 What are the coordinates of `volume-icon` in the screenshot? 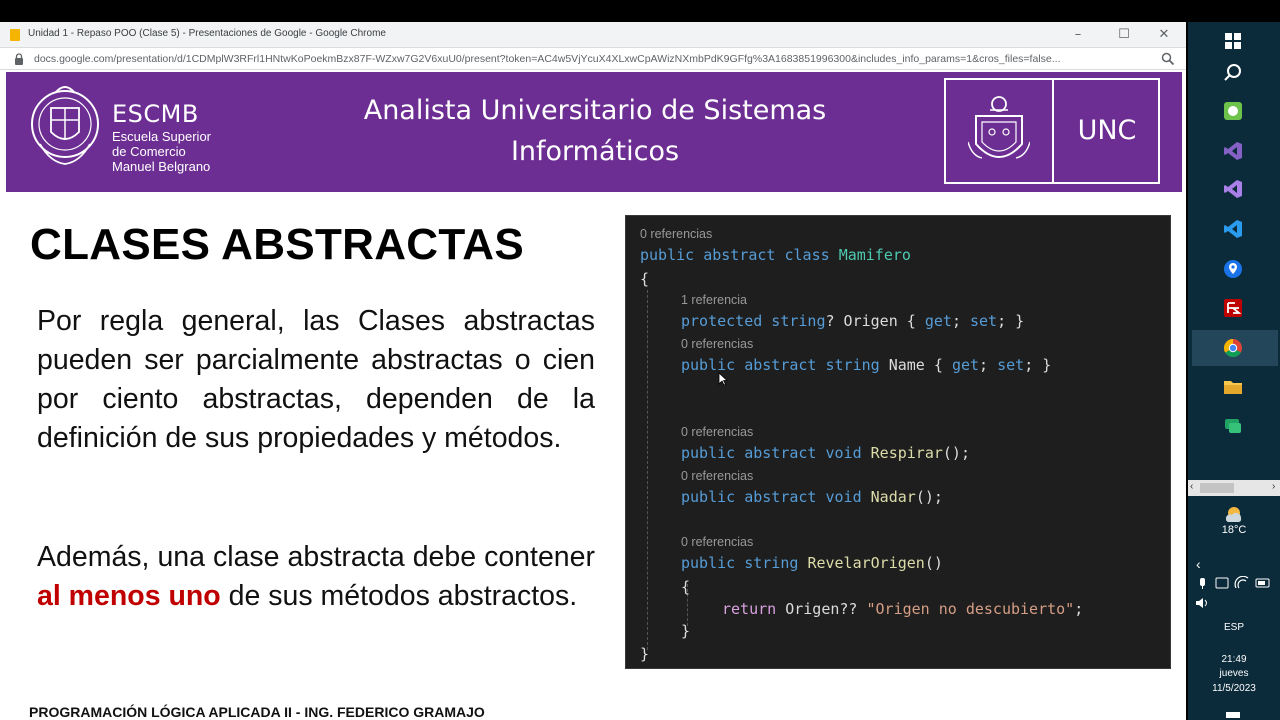 It's located at (1234, 603).